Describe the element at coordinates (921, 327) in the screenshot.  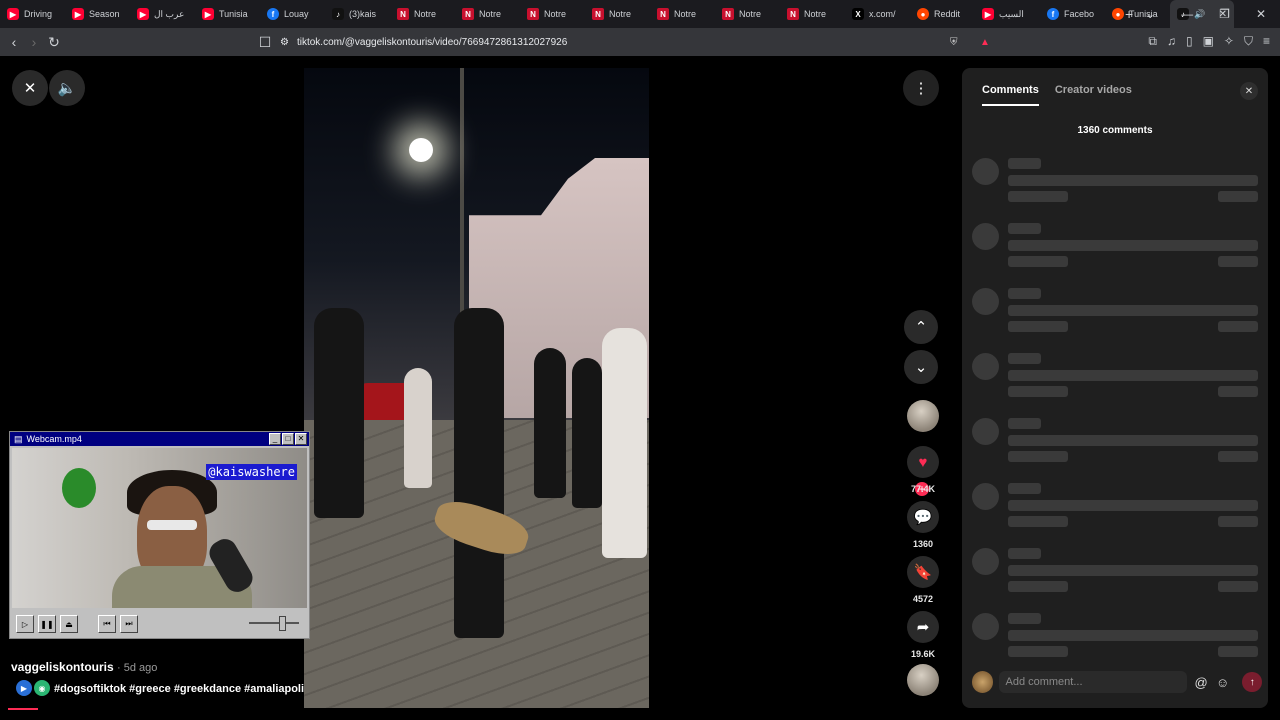
I see `previous-video-button: ⌃` at that location.